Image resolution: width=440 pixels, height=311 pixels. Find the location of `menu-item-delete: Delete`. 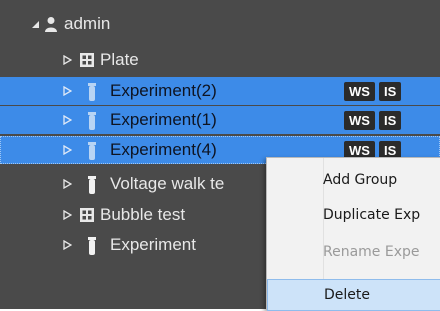

menu-item-delete: Delete is located at coordinates (353, 295).